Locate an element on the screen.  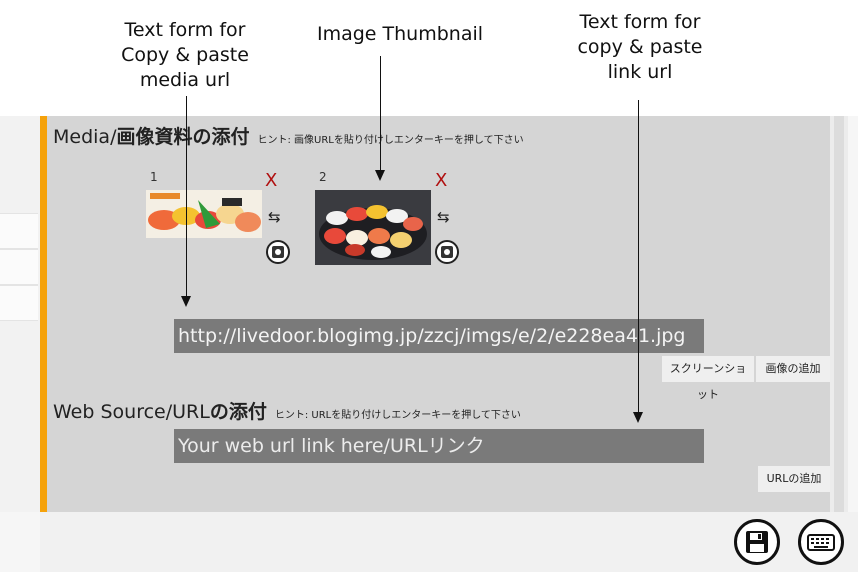
sushi-platter-image is located at coordinates (204, 214).